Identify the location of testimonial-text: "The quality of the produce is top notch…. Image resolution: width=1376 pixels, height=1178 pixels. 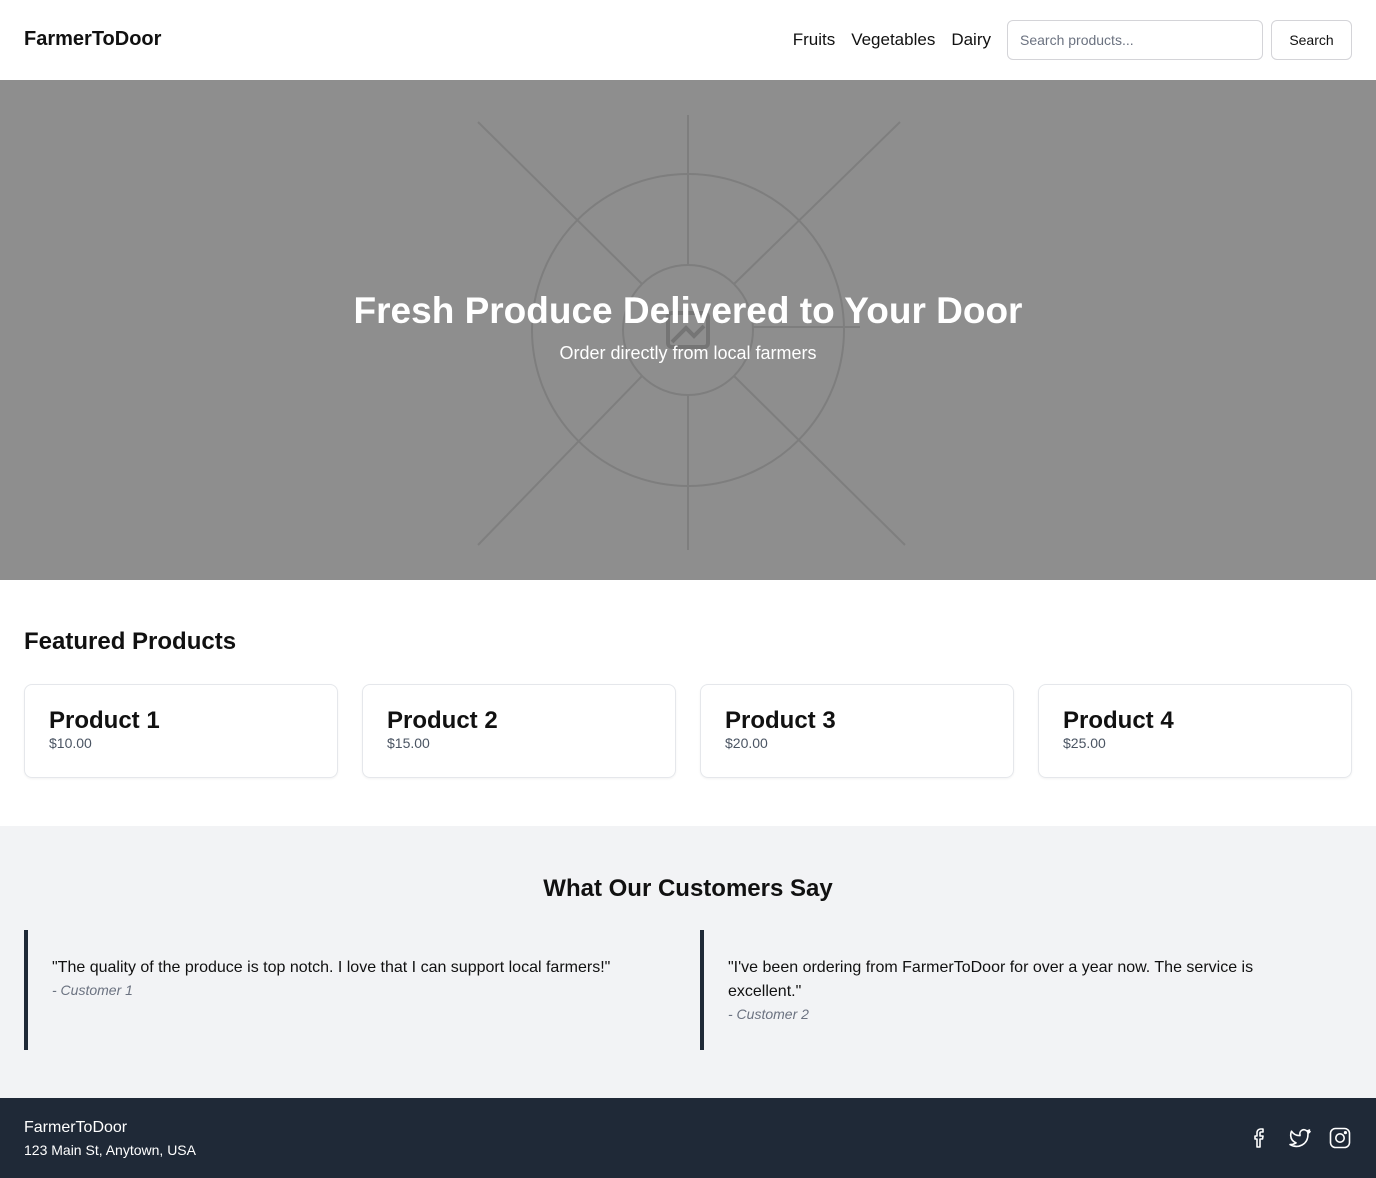
(331, 967).